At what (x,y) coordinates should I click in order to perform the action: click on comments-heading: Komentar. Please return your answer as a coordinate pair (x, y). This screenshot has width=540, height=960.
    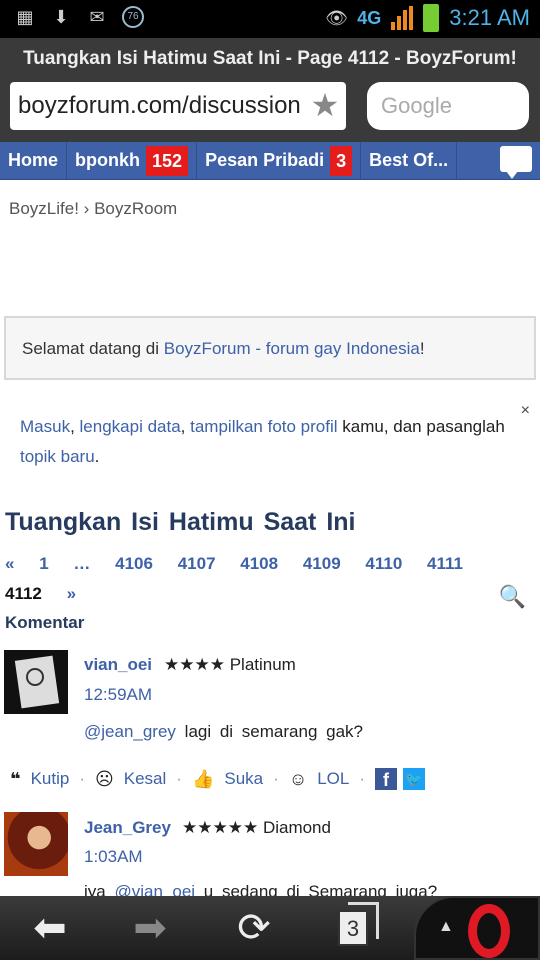
    Looking at the image, I should click on (45, 622).